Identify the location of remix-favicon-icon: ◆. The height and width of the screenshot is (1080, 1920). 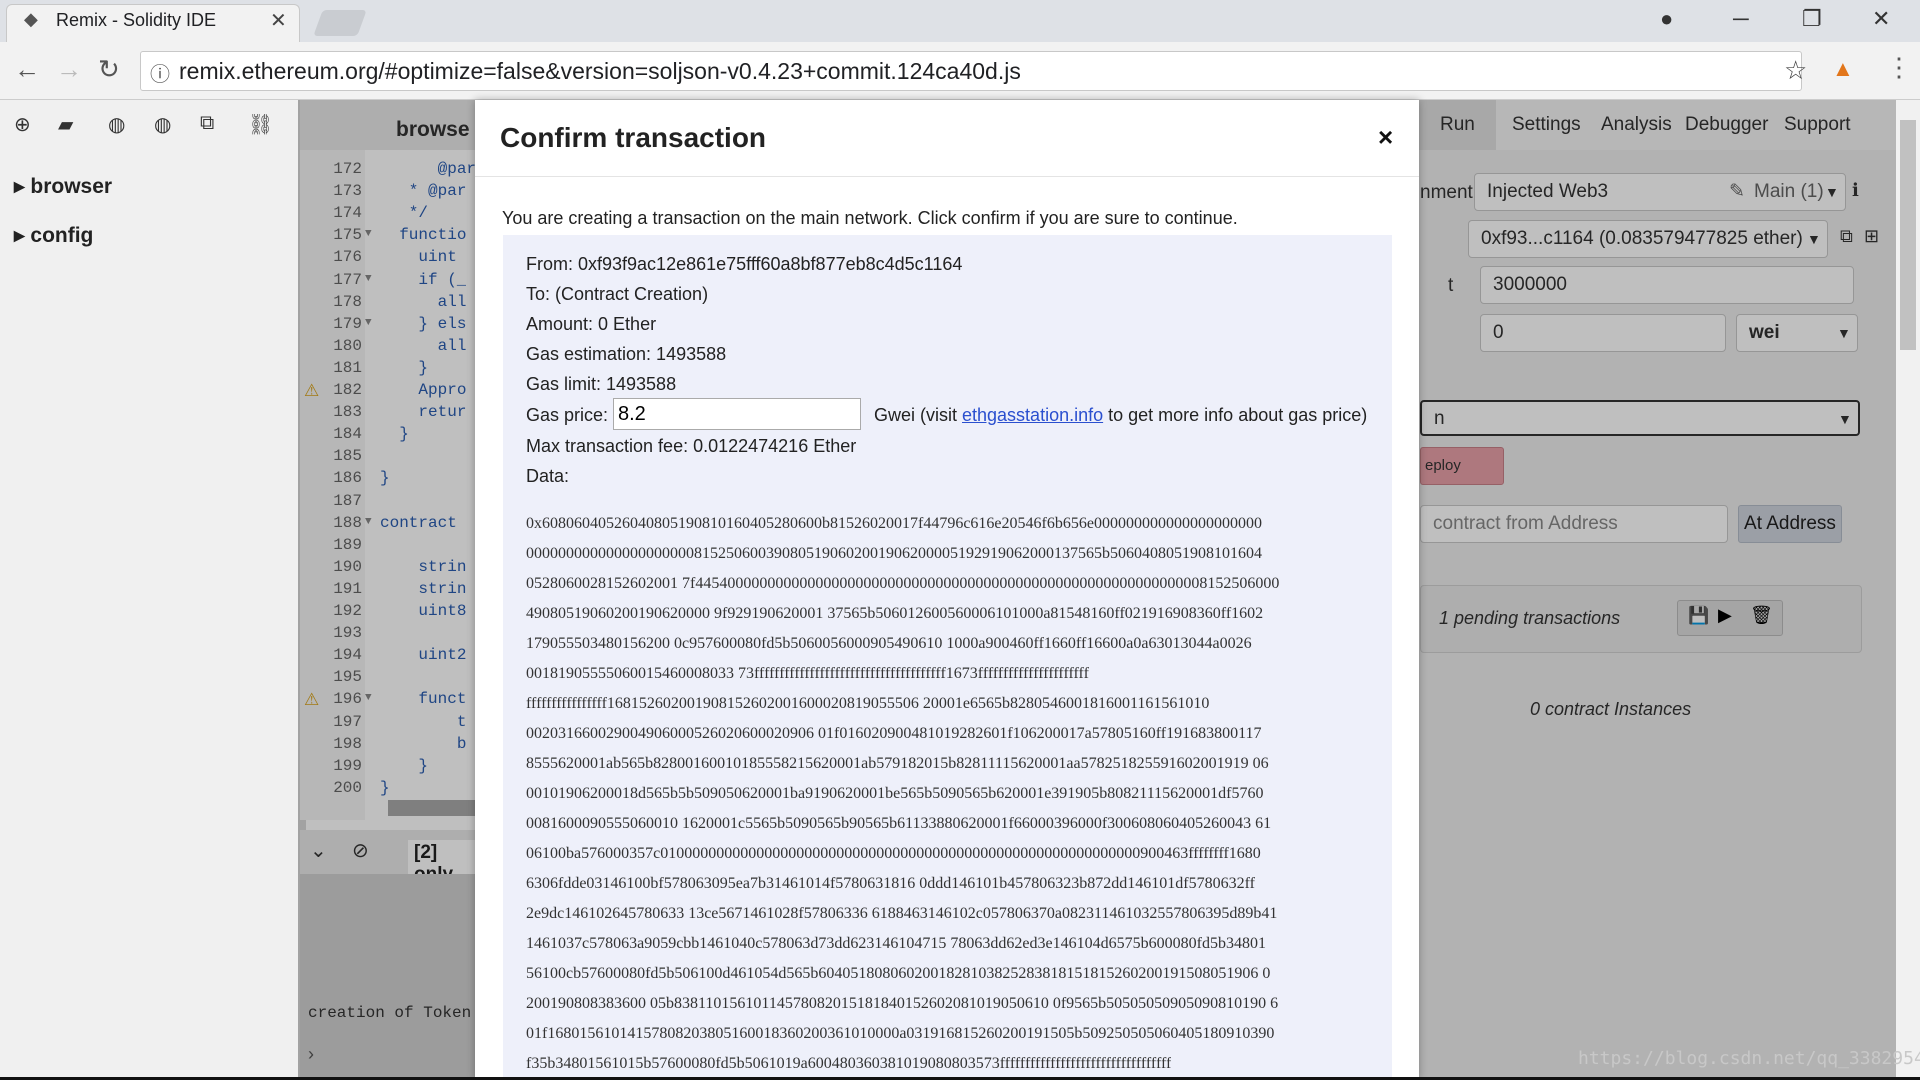
(31, 19).